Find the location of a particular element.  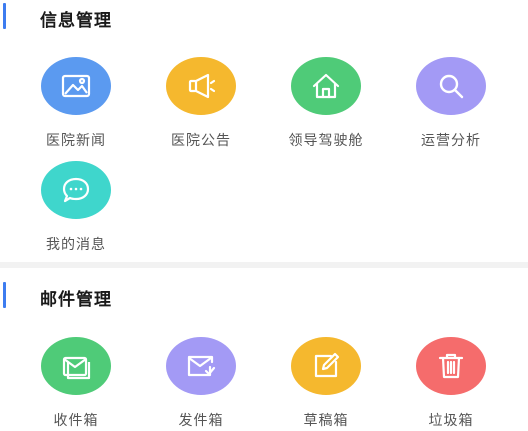

megaphone-icon is located at coordinates (201, 86).